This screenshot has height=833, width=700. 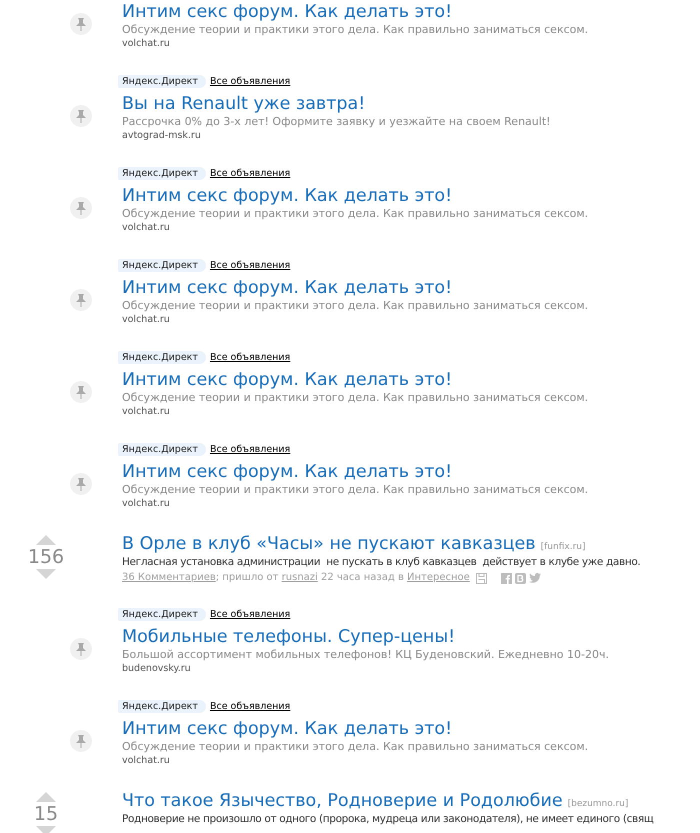 What do you see at coordinates (534, 578) in the screenshot?
I see `twitter-icon` at bounding box center [534, 578].